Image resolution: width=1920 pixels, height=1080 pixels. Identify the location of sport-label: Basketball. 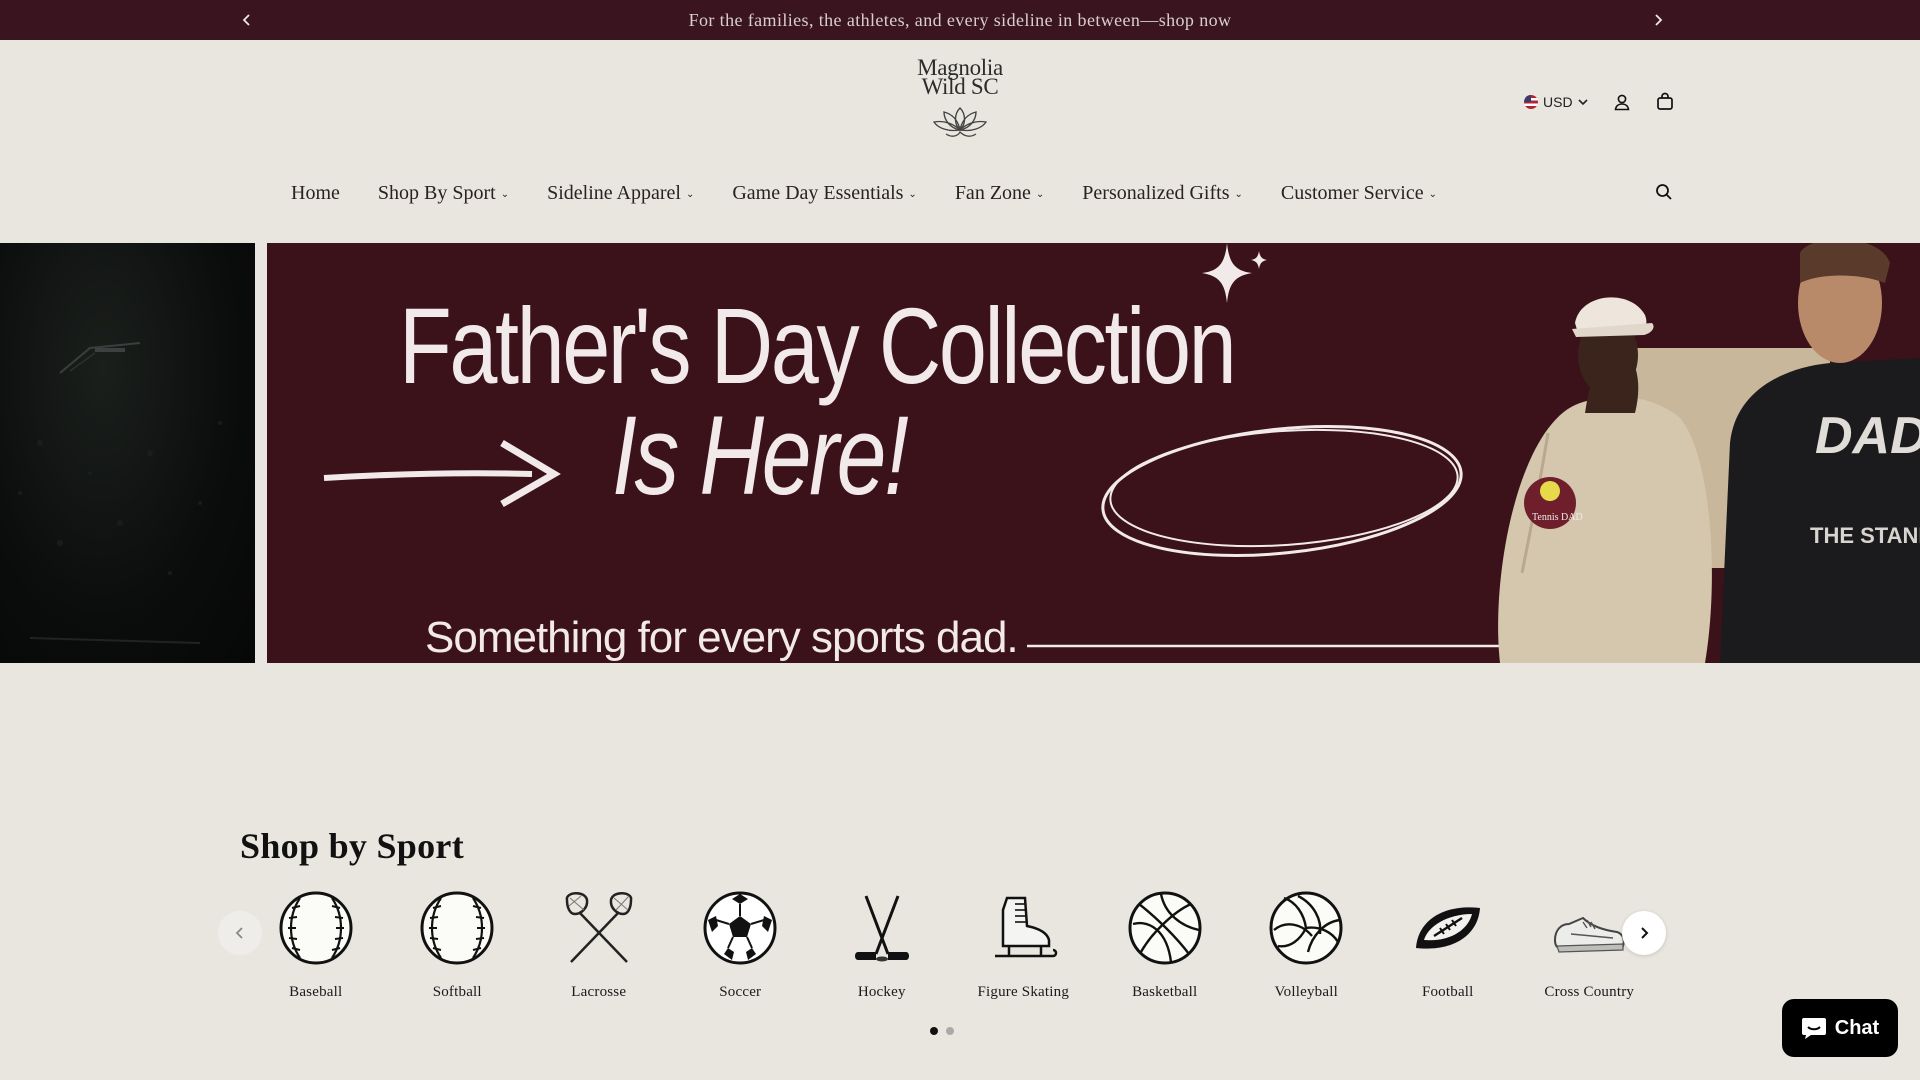
(1165, 992).